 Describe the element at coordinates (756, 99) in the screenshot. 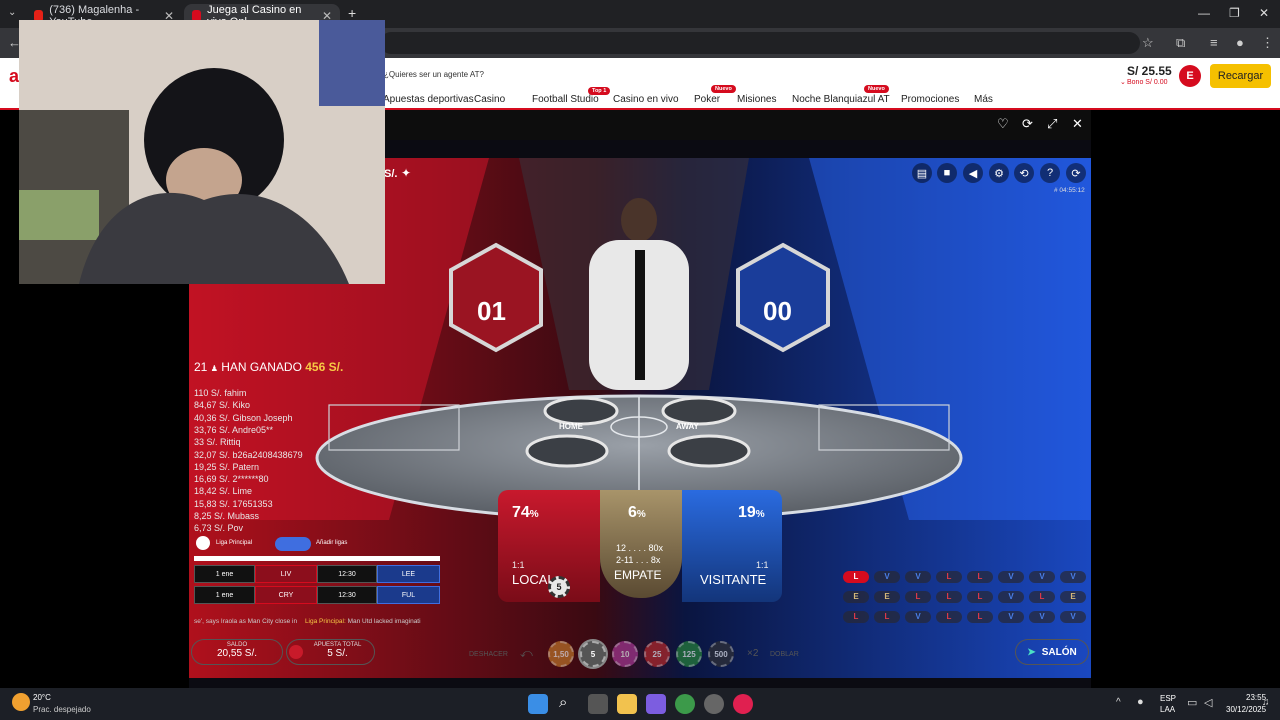

I see `nav-missions: Misiones` at that location.